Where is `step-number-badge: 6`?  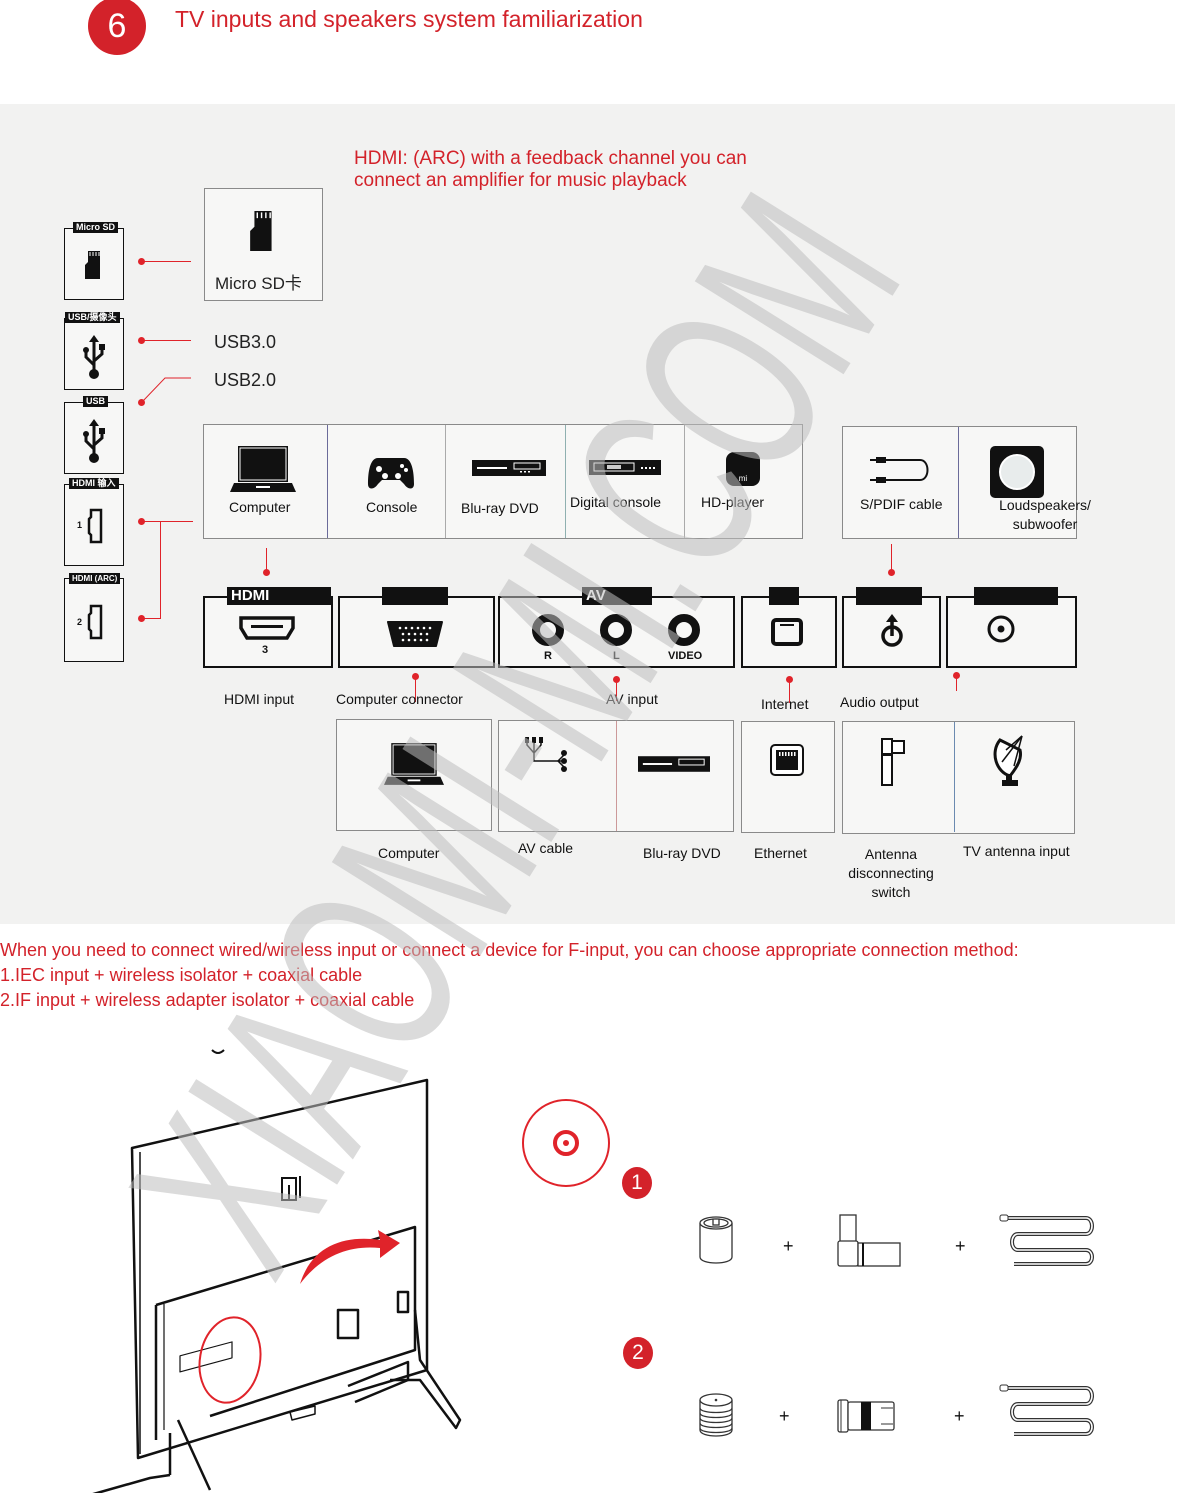
step-number-badge: 6 is located at coordinates (117, 27).